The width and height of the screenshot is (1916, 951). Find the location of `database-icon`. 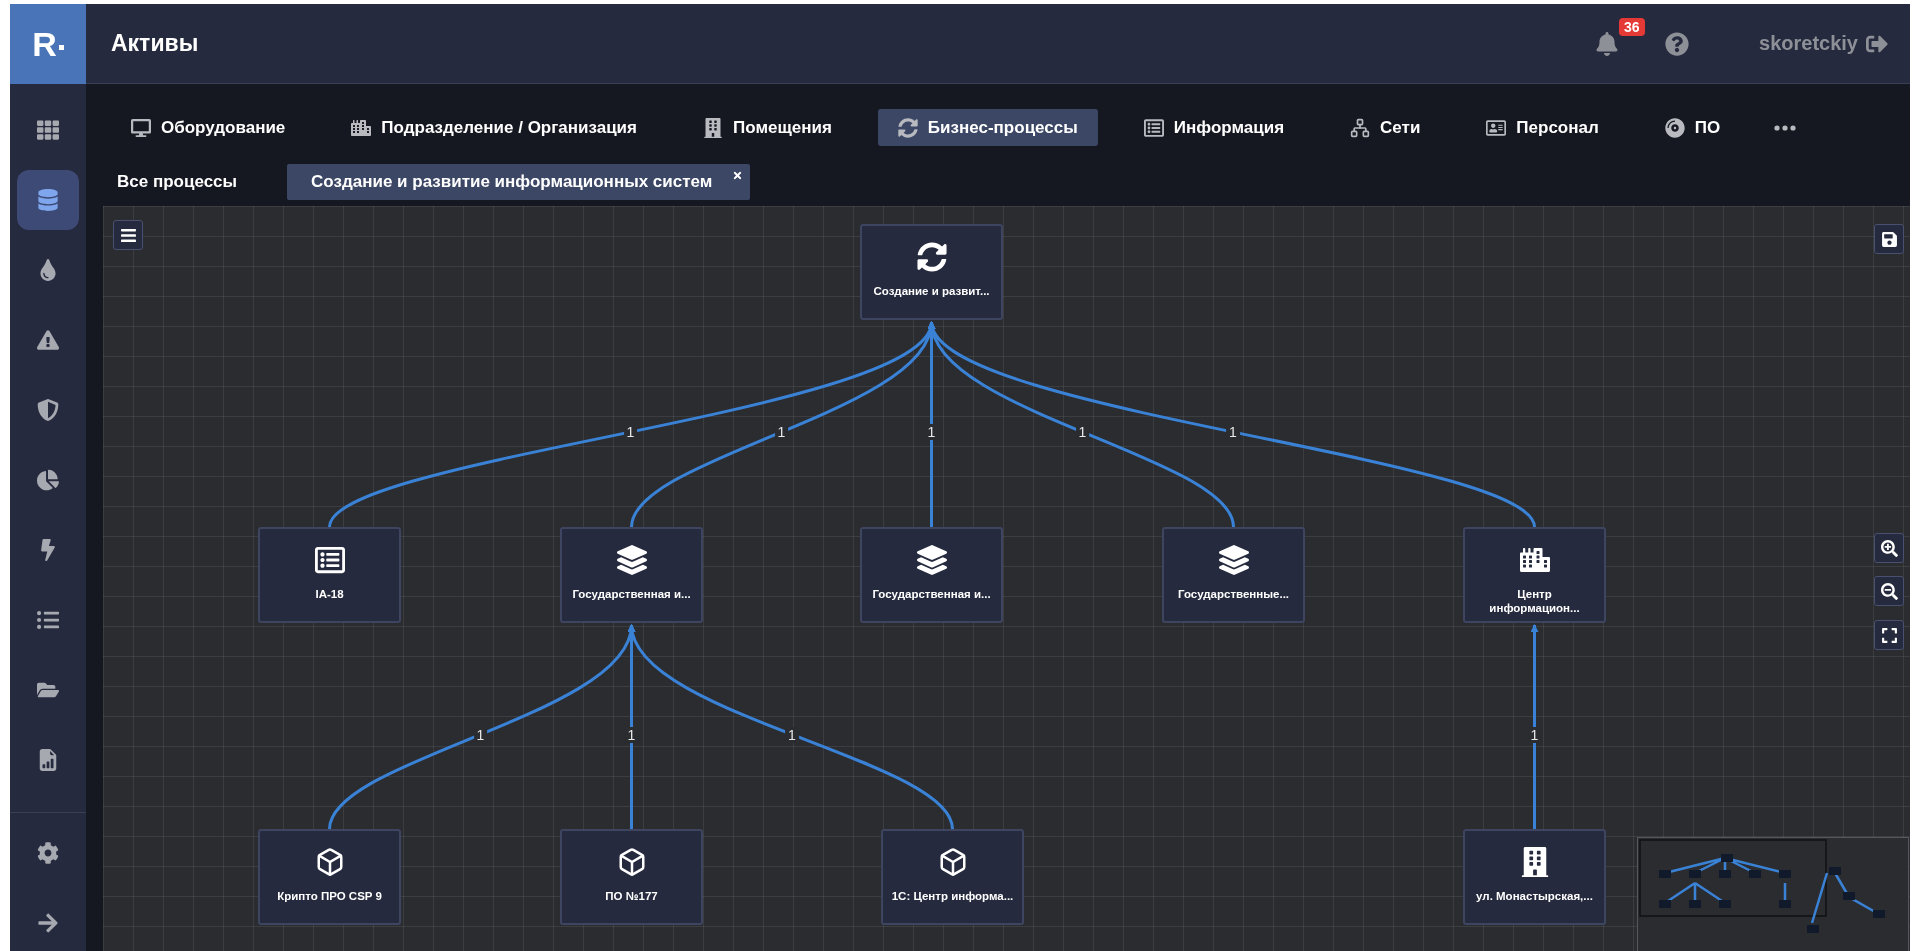

database-icon is located at coordinates (48, 200).